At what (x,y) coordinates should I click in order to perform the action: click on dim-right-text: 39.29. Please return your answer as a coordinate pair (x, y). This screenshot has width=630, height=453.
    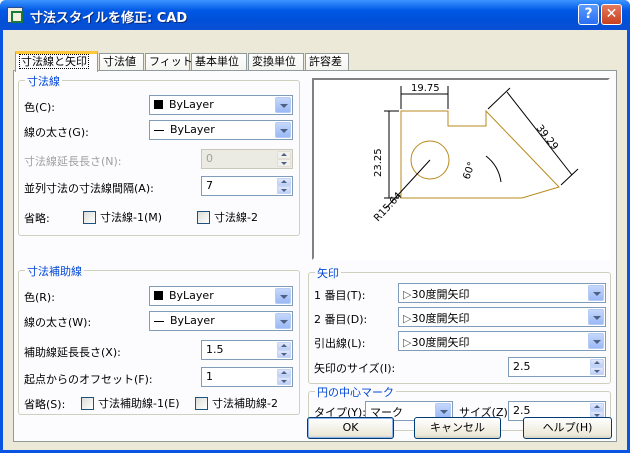
    Looking at the image, I should click on (547, 137).